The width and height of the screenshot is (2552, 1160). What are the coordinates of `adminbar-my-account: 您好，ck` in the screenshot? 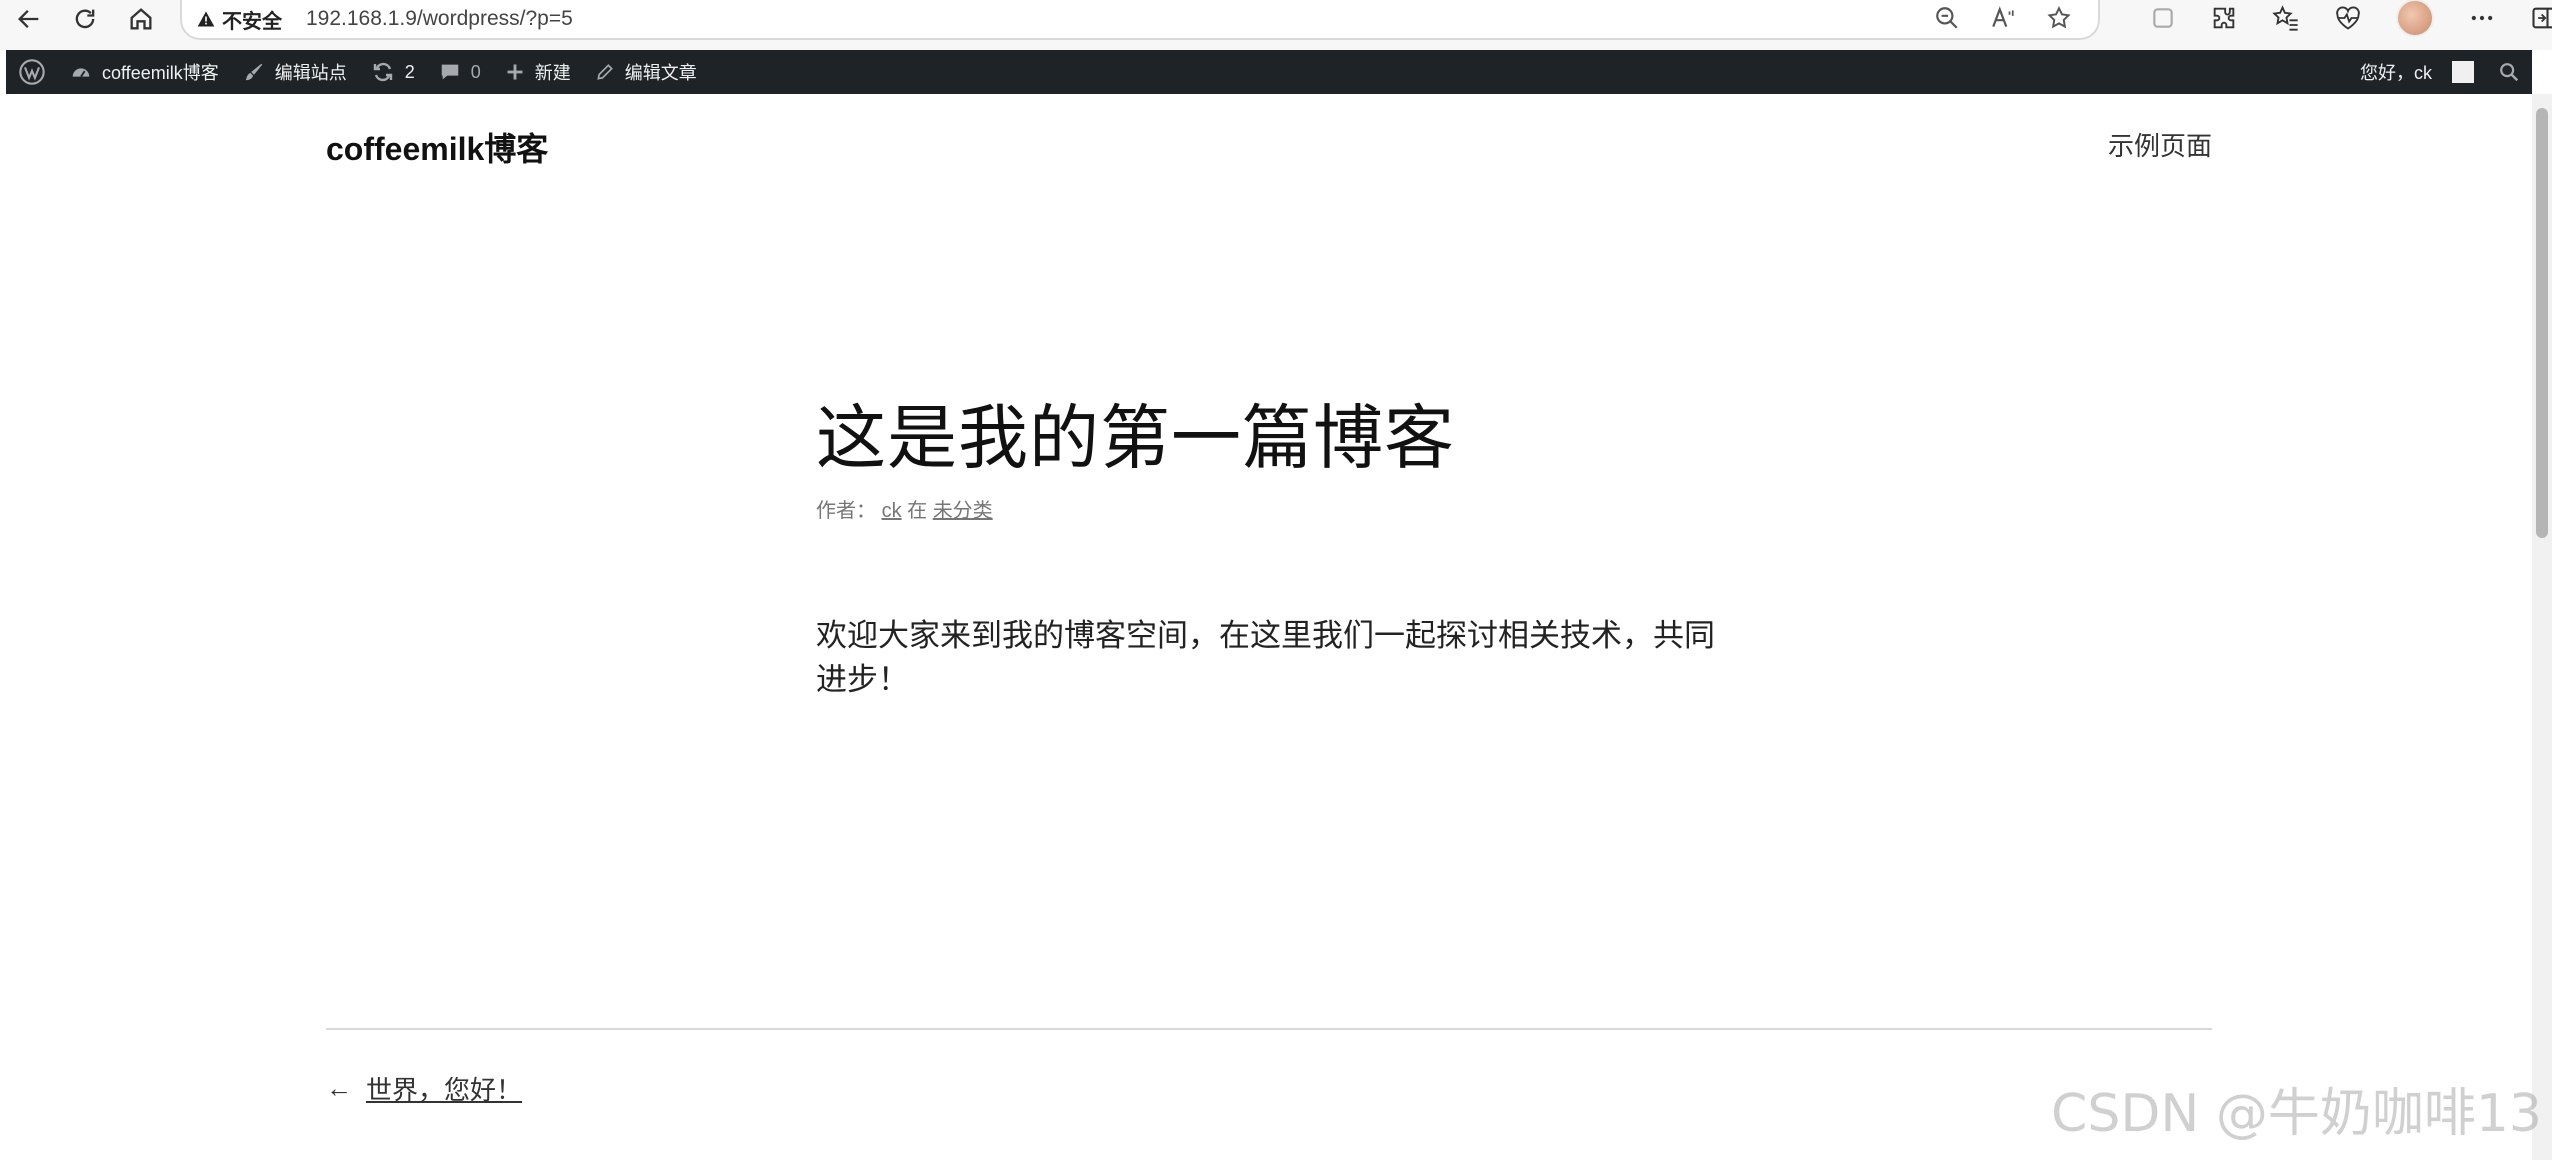 It's located at (2417, 72).